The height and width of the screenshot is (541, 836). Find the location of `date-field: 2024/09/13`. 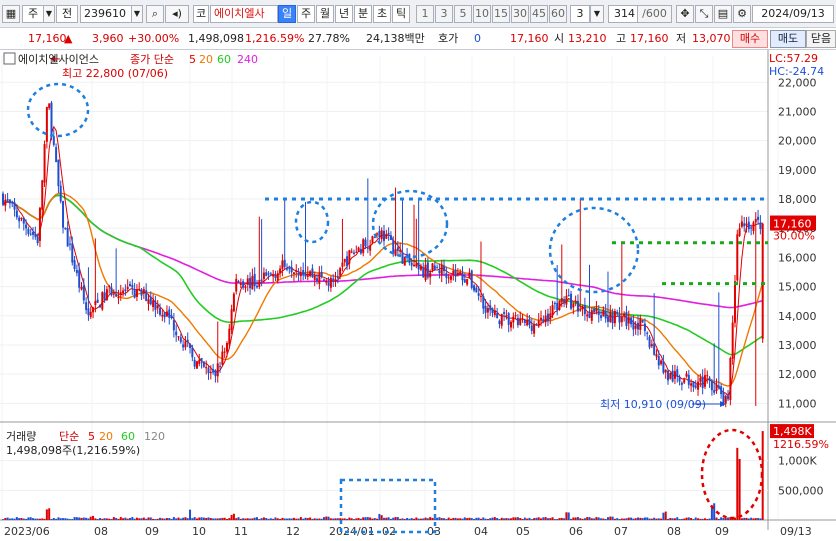

date-field: 2024/09/13 is located at coordinates (793, 14).